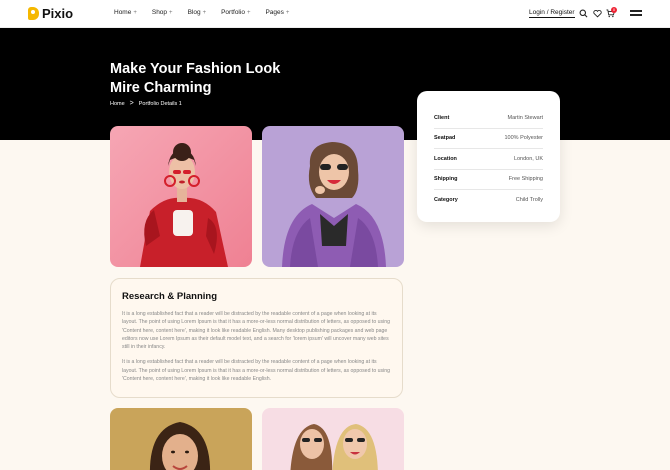 This screenshot has height=470, width=670. Describe the element at coordinates (181, 439) in the screenshot. I see `portfolio-photo-portrait` at that location.